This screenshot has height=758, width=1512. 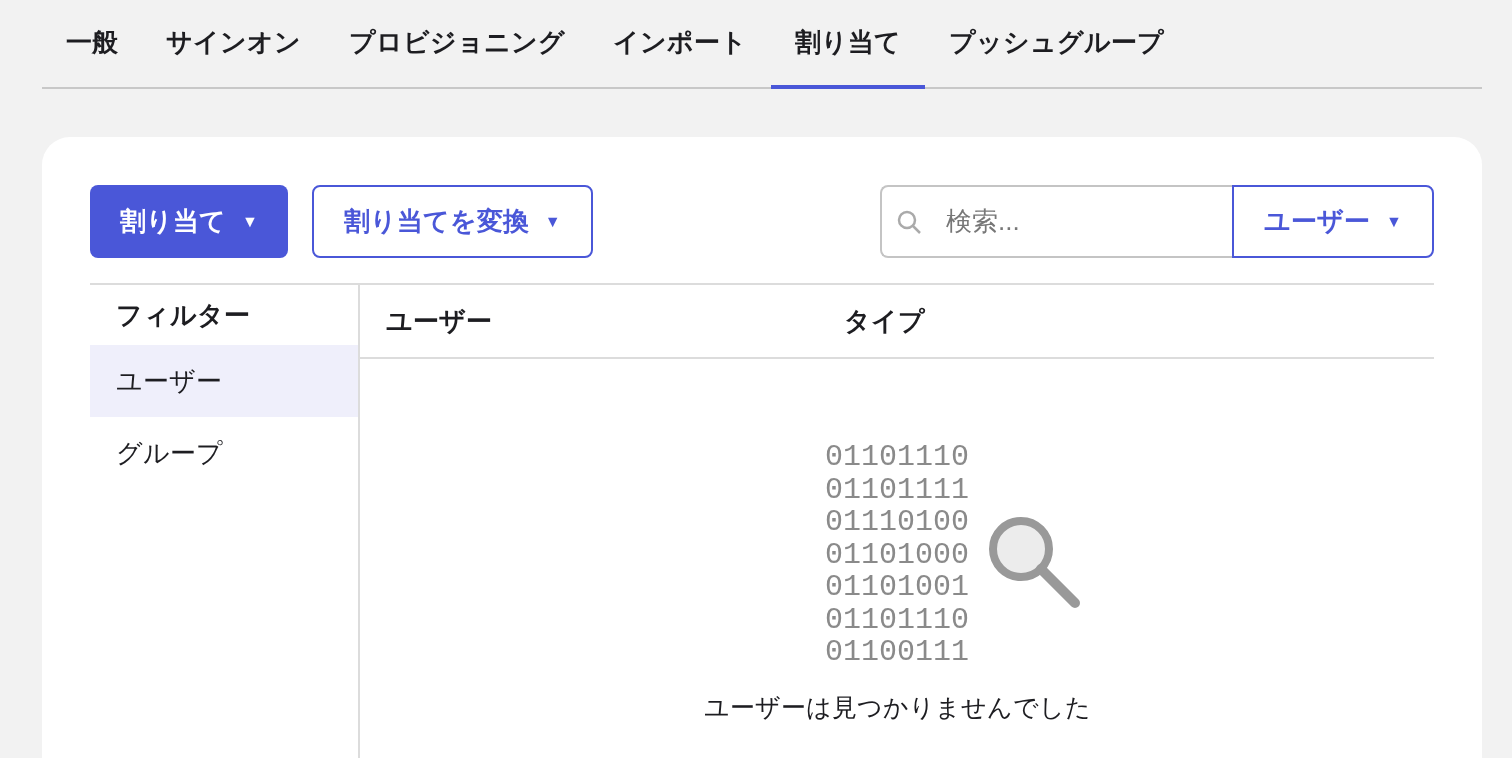 What do you see at coordinates (680, 44) in the screenshot?
I see `tab: インポート` at bounding box center [680, 44].